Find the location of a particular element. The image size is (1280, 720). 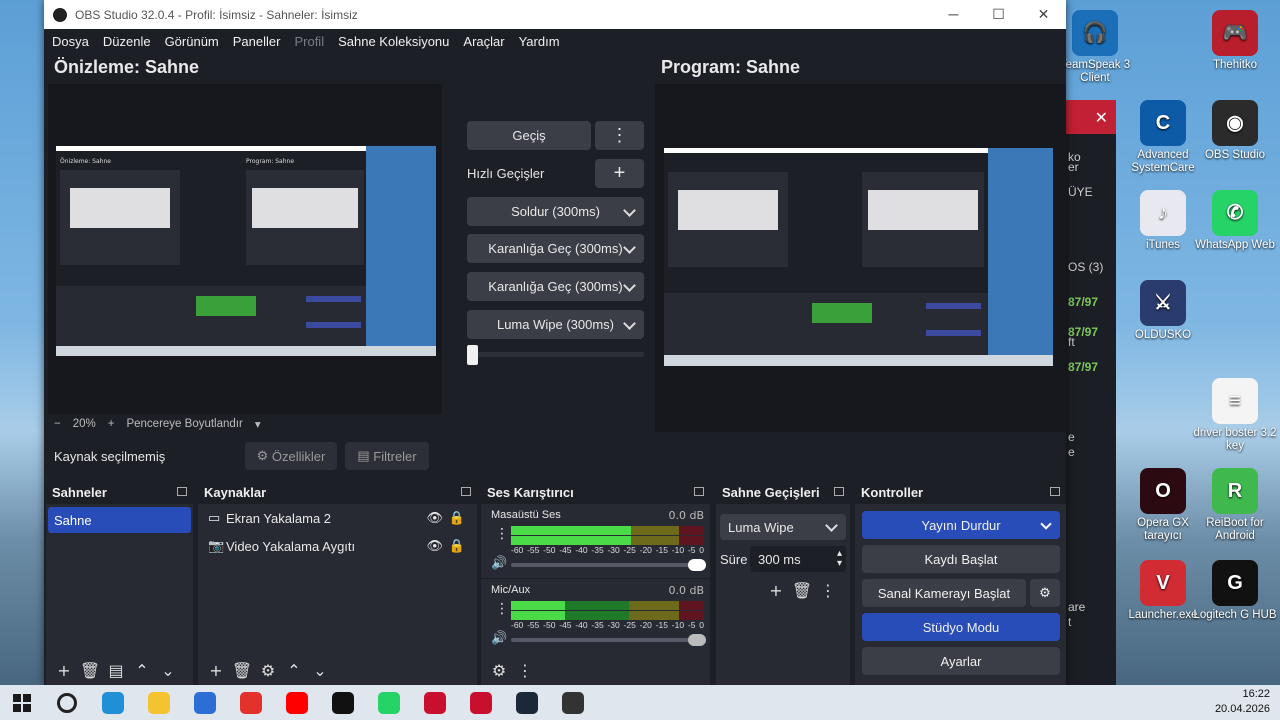

explorer-icon is located at coordinates (159, 702).